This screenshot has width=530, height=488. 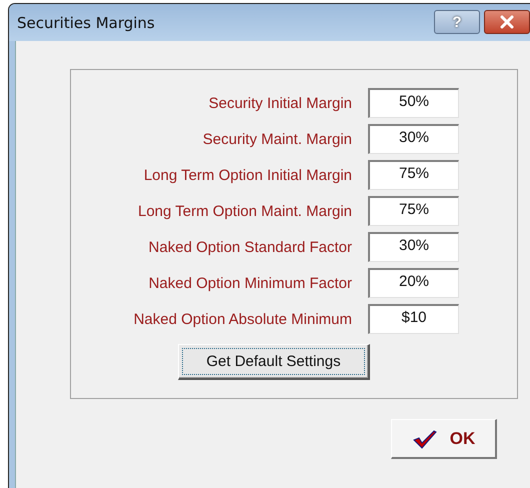 What do you see at coordinates (277, 139) in the screenshot?
I see `field-label: Security Maint. Margin` at bounding box center [277, 139].